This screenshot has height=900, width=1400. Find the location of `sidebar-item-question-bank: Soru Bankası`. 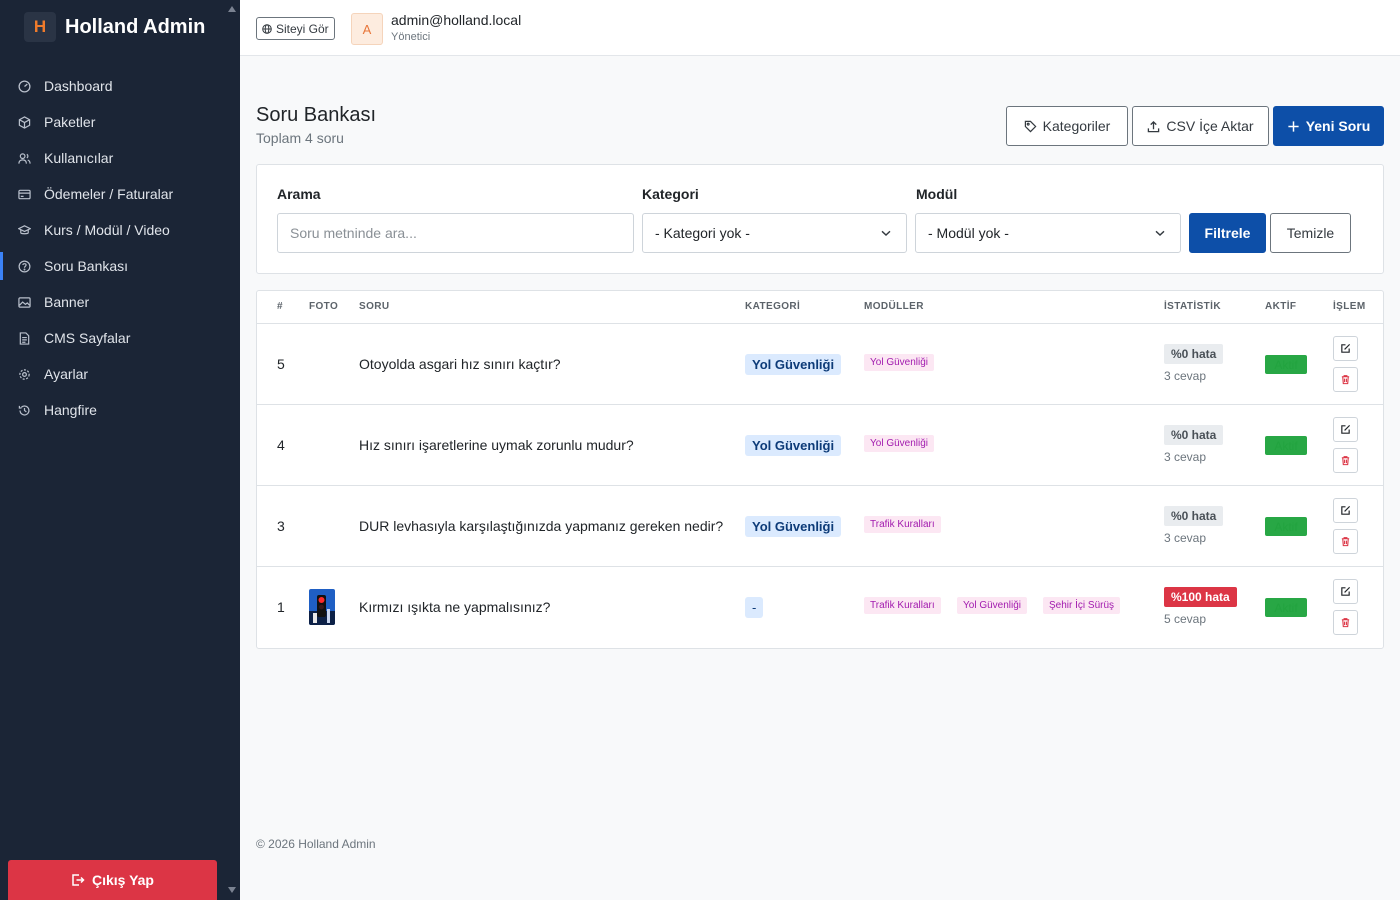

sidebar-item-question-bank: Soru Bankası is located at coordinates (120, 266).